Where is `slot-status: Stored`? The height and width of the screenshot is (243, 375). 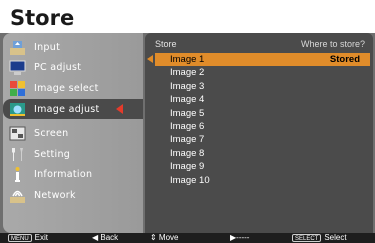
slot-status: Stored is located at coordinates (344, 59).